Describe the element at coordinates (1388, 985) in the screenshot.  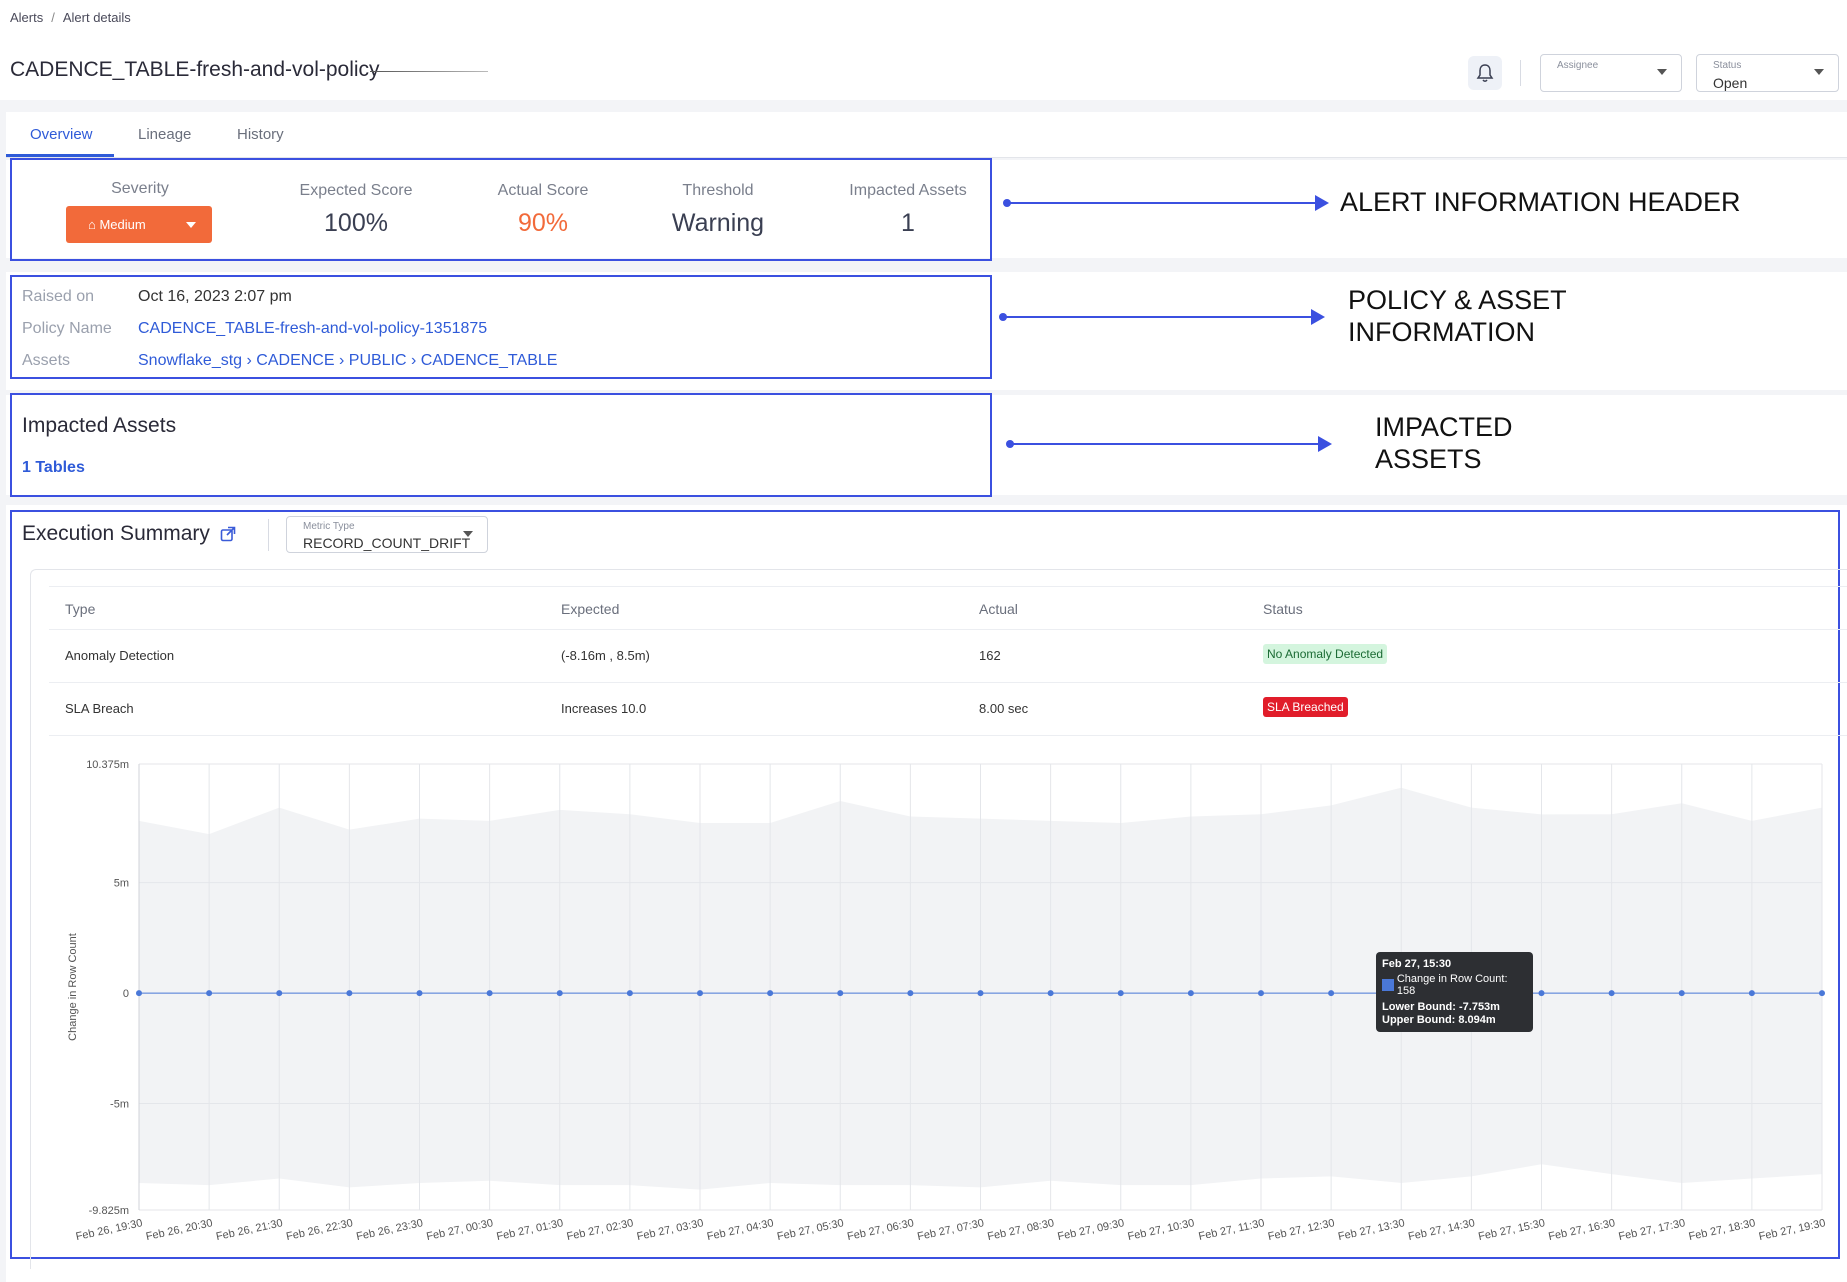
I see `series-swatch` at that location.